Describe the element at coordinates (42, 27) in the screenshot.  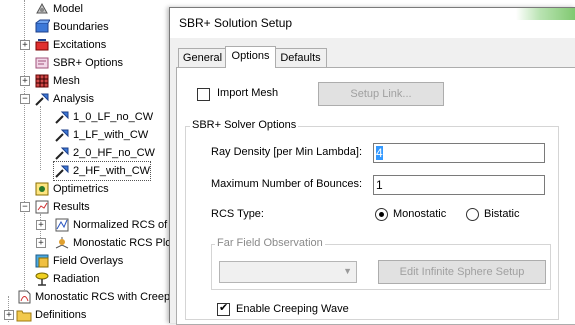
I see `boundaries-icon` at that location.